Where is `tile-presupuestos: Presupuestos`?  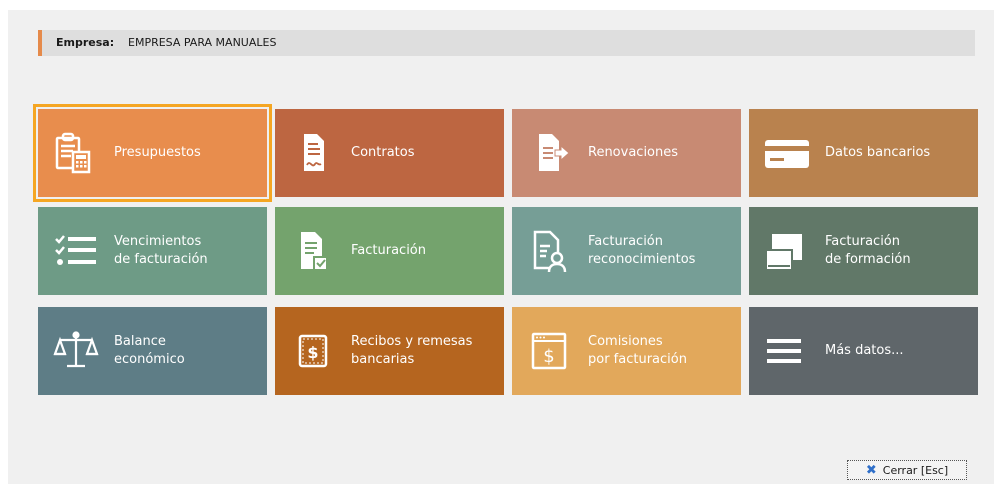 tile-presupuestos: Presupuestos is located at coordinates (152, 153).